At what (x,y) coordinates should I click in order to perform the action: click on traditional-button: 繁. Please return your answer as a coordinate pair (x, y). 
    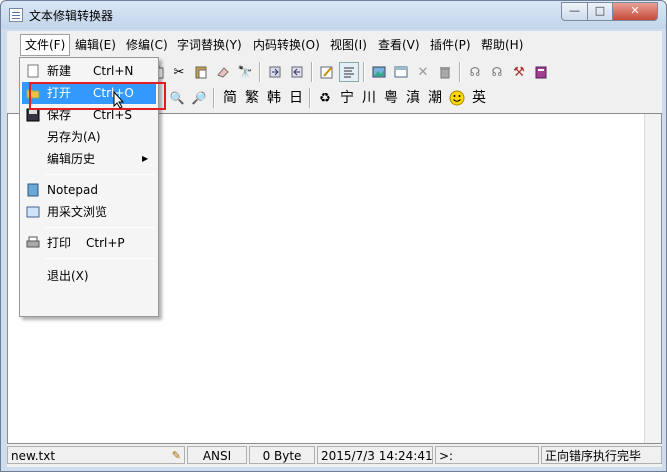
    Looking at the image, I should click on (252, 98).